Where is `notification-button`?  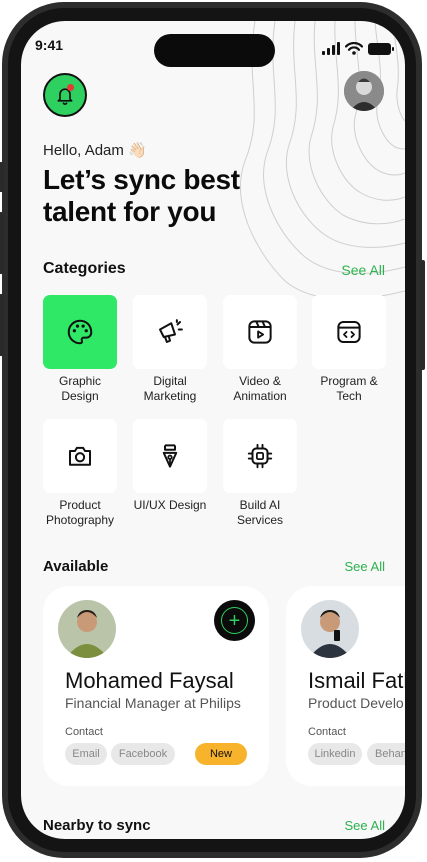 notification-button is located at coordinates (65, 95).